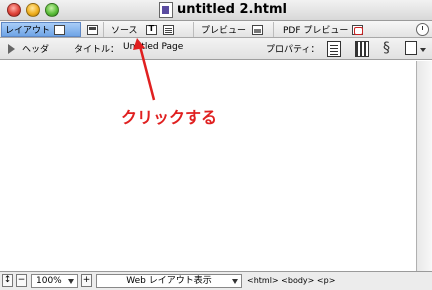  Describe the element at coordinates (169, 117) in the screenshot. I see `annotation-callout: クリックする` at that location.